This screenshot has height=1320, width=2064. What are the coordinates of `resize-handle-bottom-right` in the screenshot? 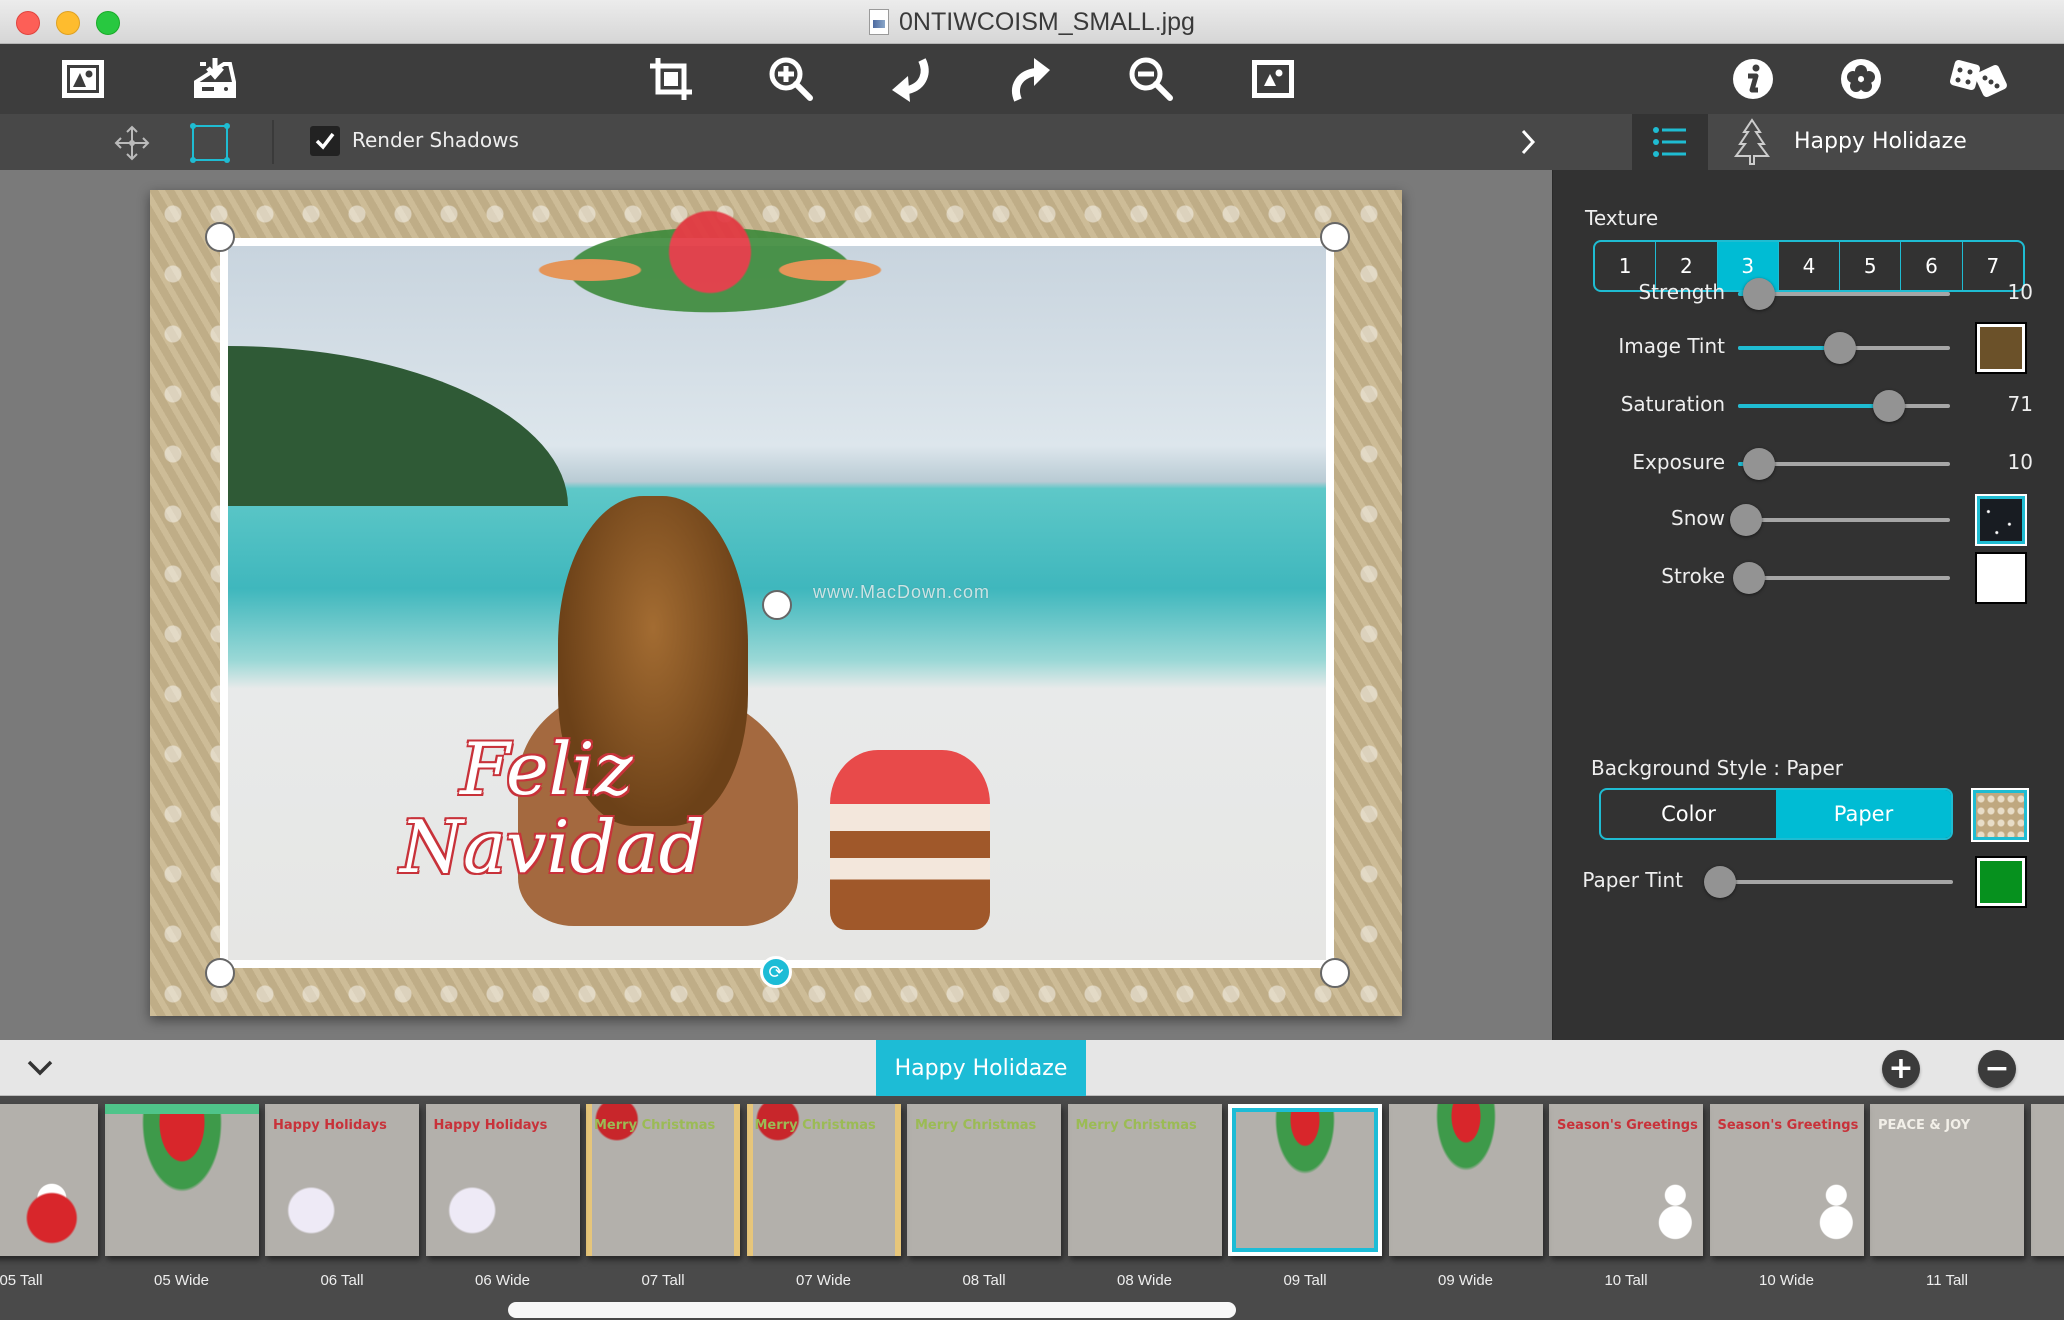 It's located at (1335, 973).